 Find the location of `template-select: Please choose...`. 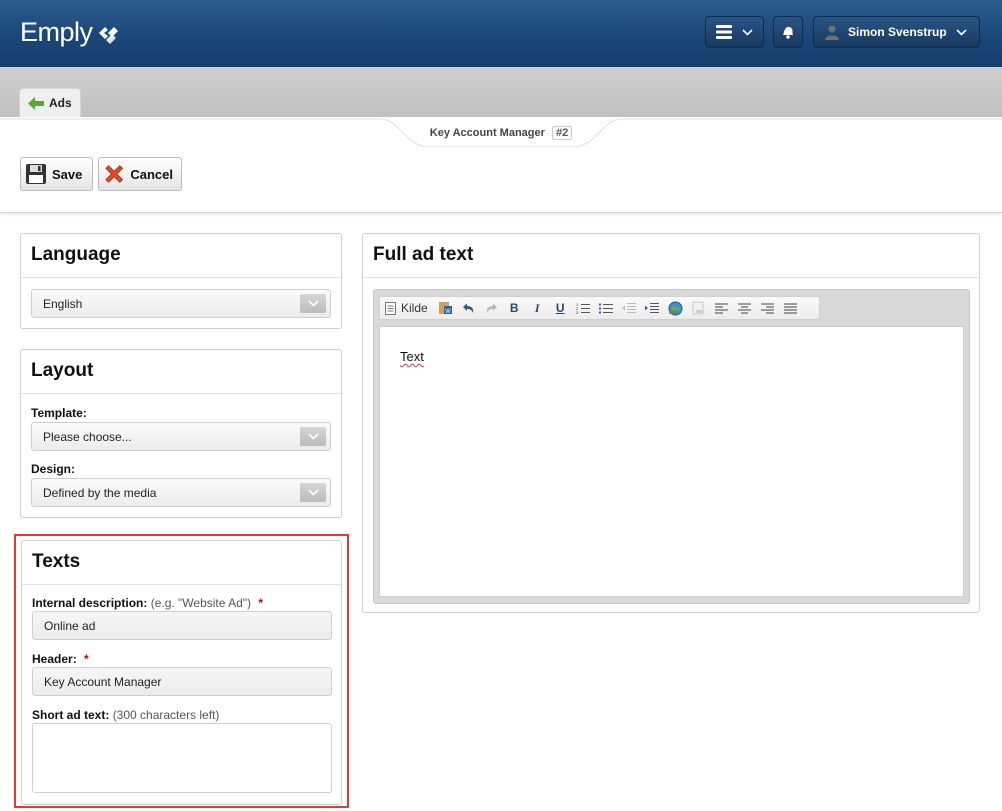

template-select: Please choose... is located at coordinates (181, 436).